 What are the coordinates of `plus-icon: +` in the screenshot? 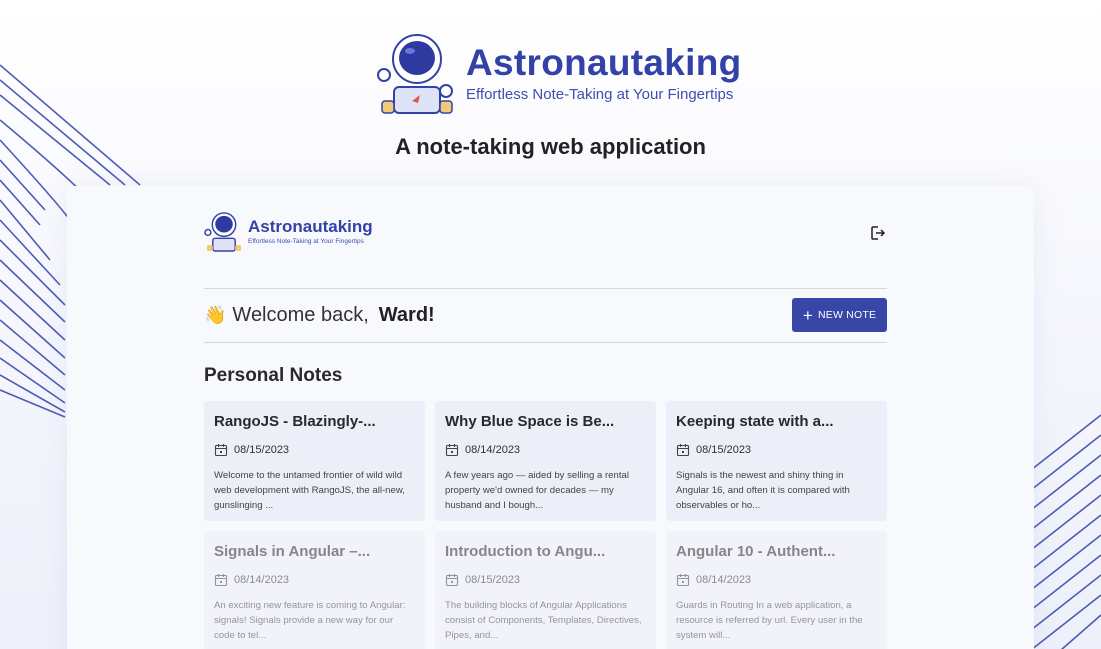 It's located at (807, 315).